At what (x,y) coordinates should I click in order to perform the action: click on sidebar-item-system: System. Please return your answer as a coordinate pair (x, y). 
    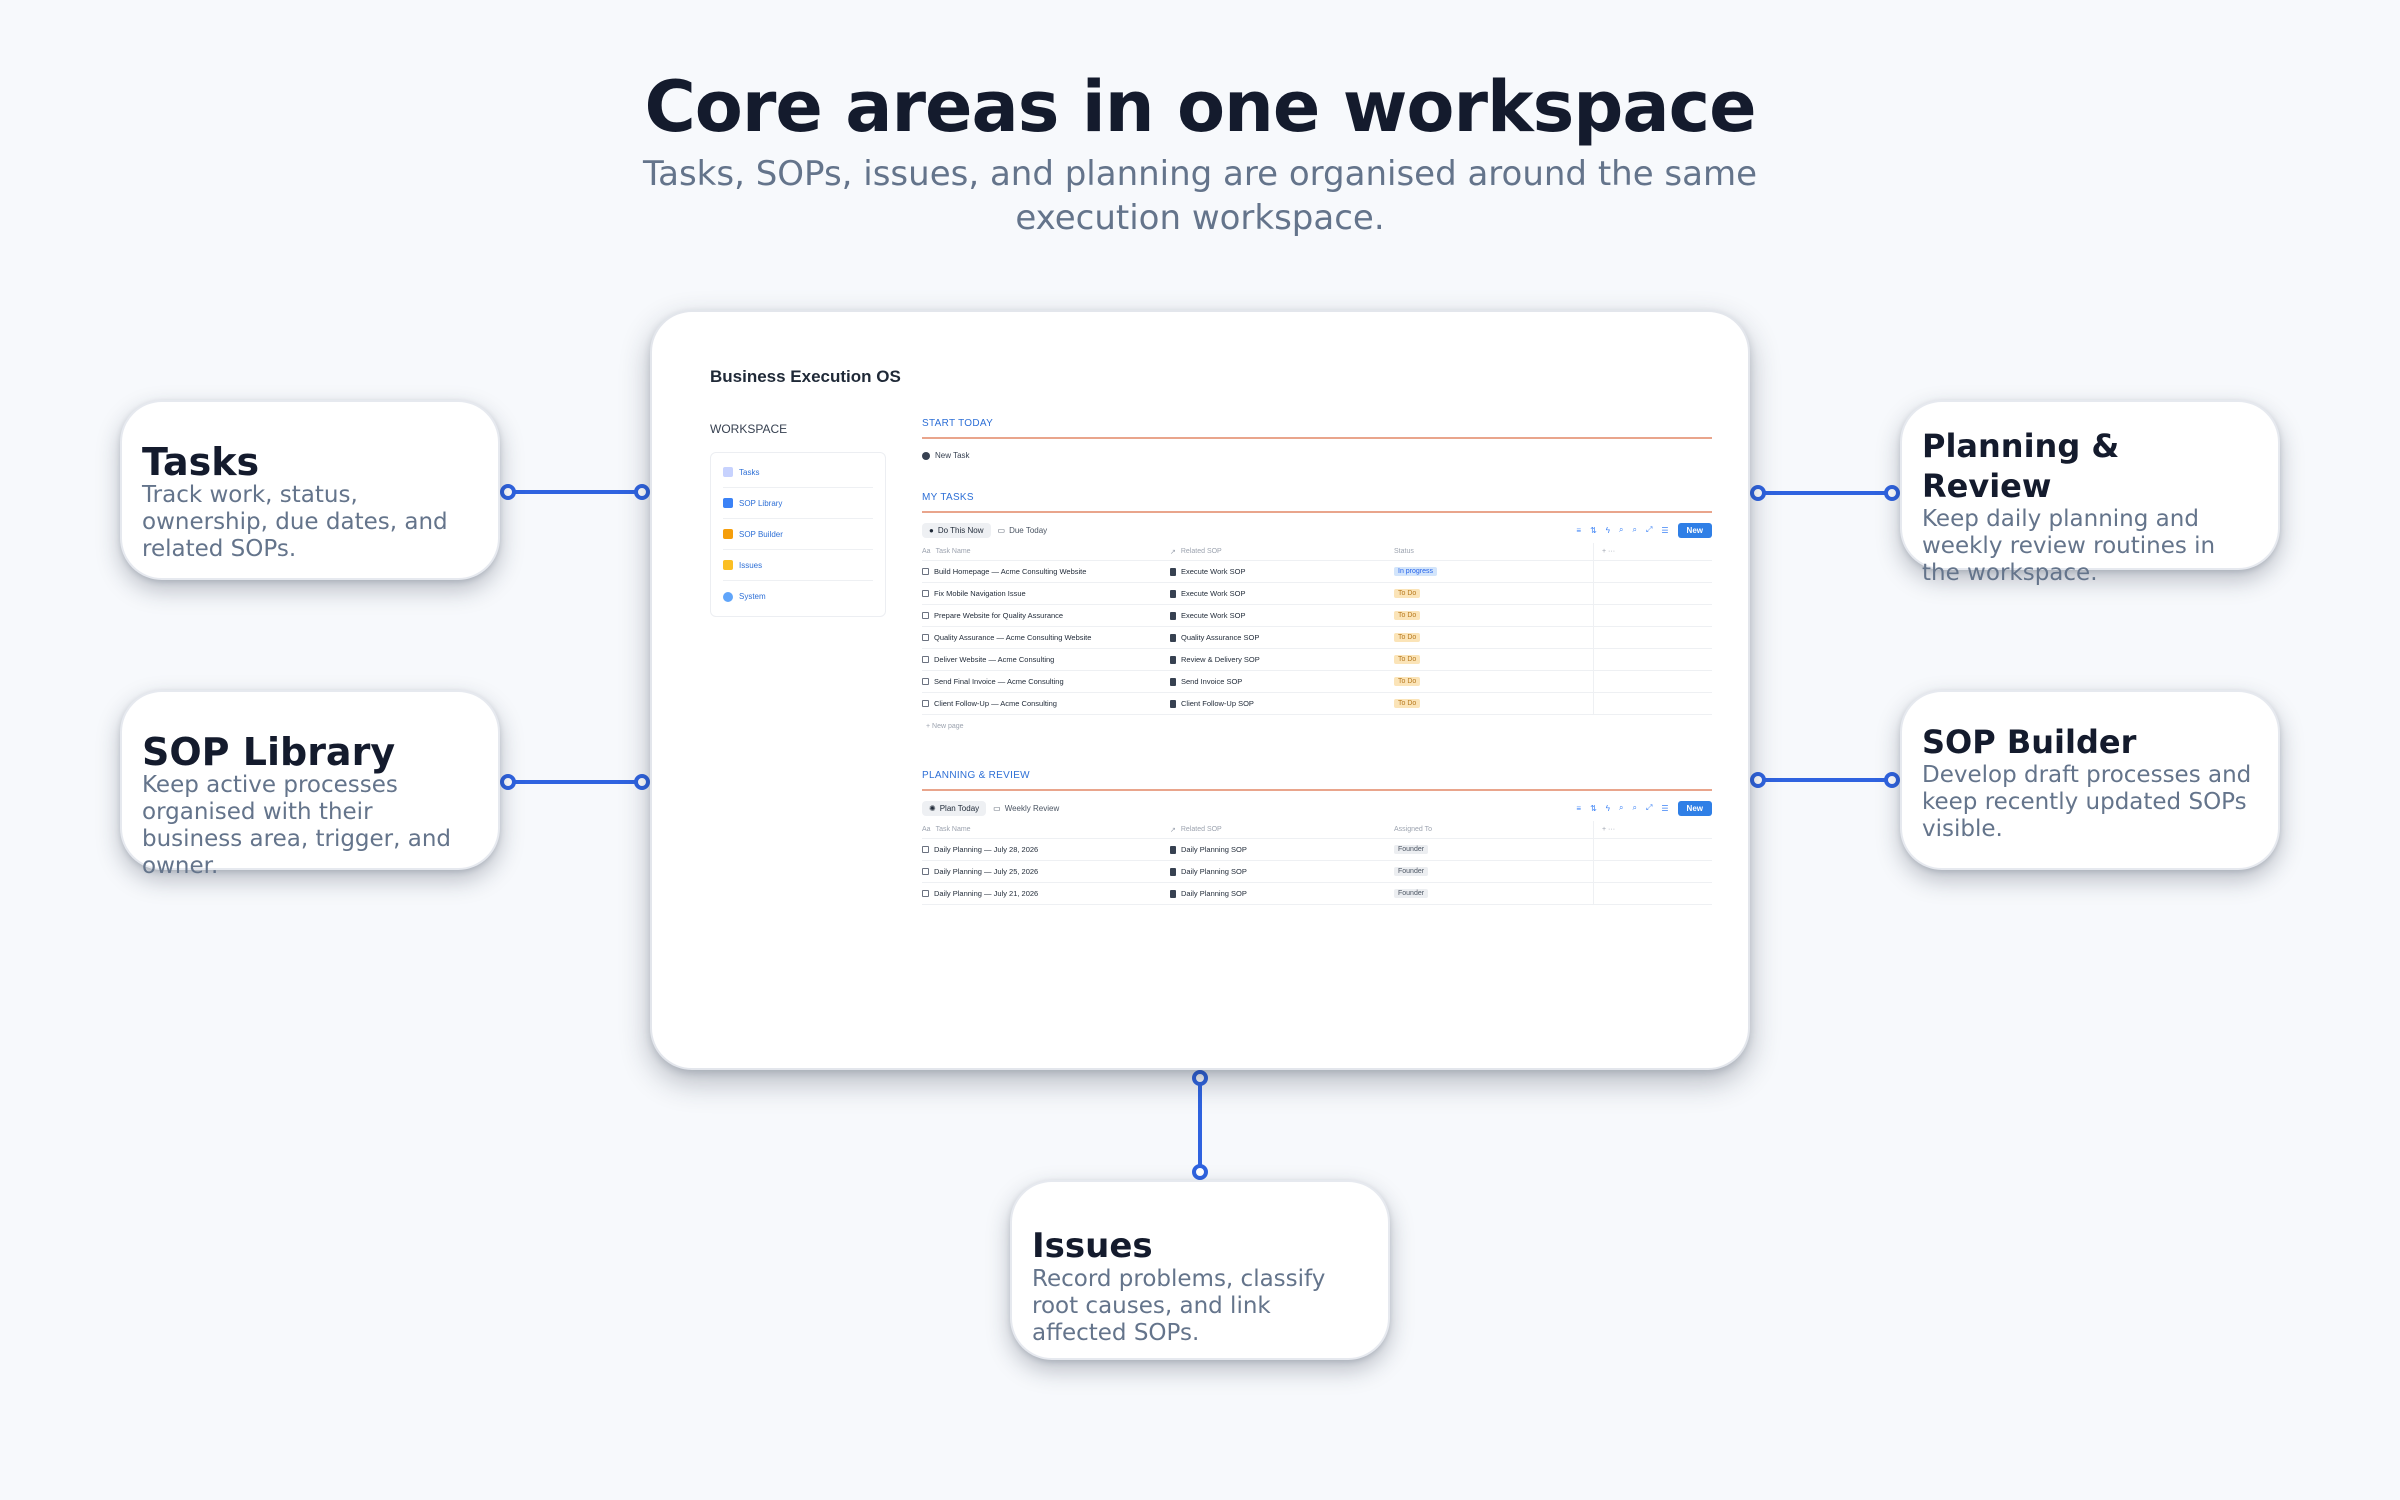
    Looking at the image, I should click on (798, 596).